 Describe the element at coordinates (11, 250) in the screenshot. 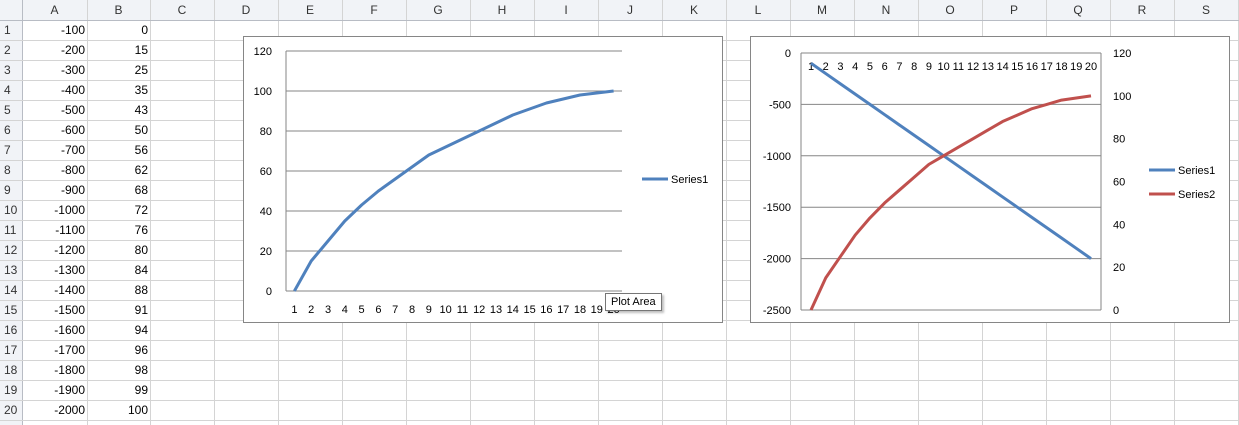

I see `row-header-12: 12` at that location.